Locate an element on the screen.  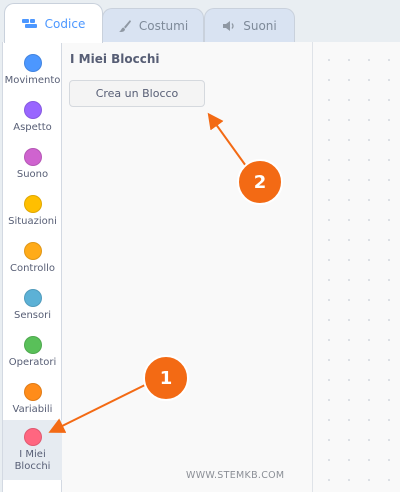
tab-code: Codice is located at coordinates (53, 23).